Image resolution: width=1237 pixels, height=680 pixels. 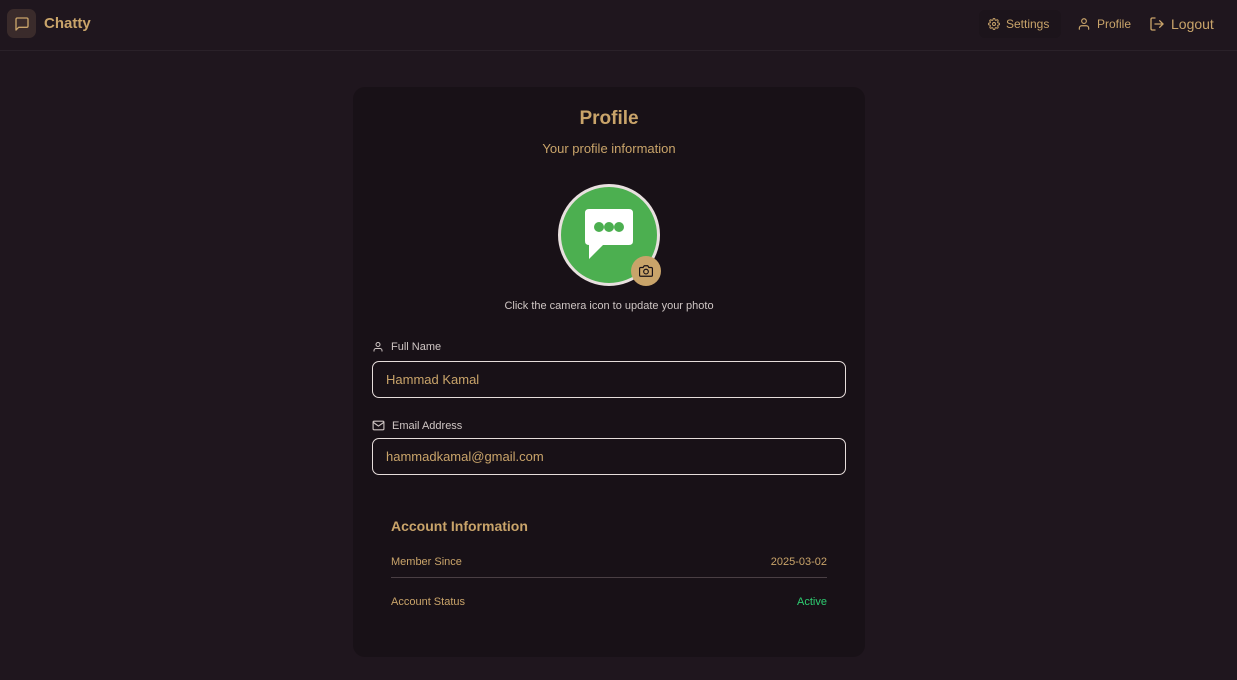 What do you see at coordinates (618, 25) in the screenshot?
I see `top-navbar: Chatty Settings Profile Logout` at bounding box center [618, 25].